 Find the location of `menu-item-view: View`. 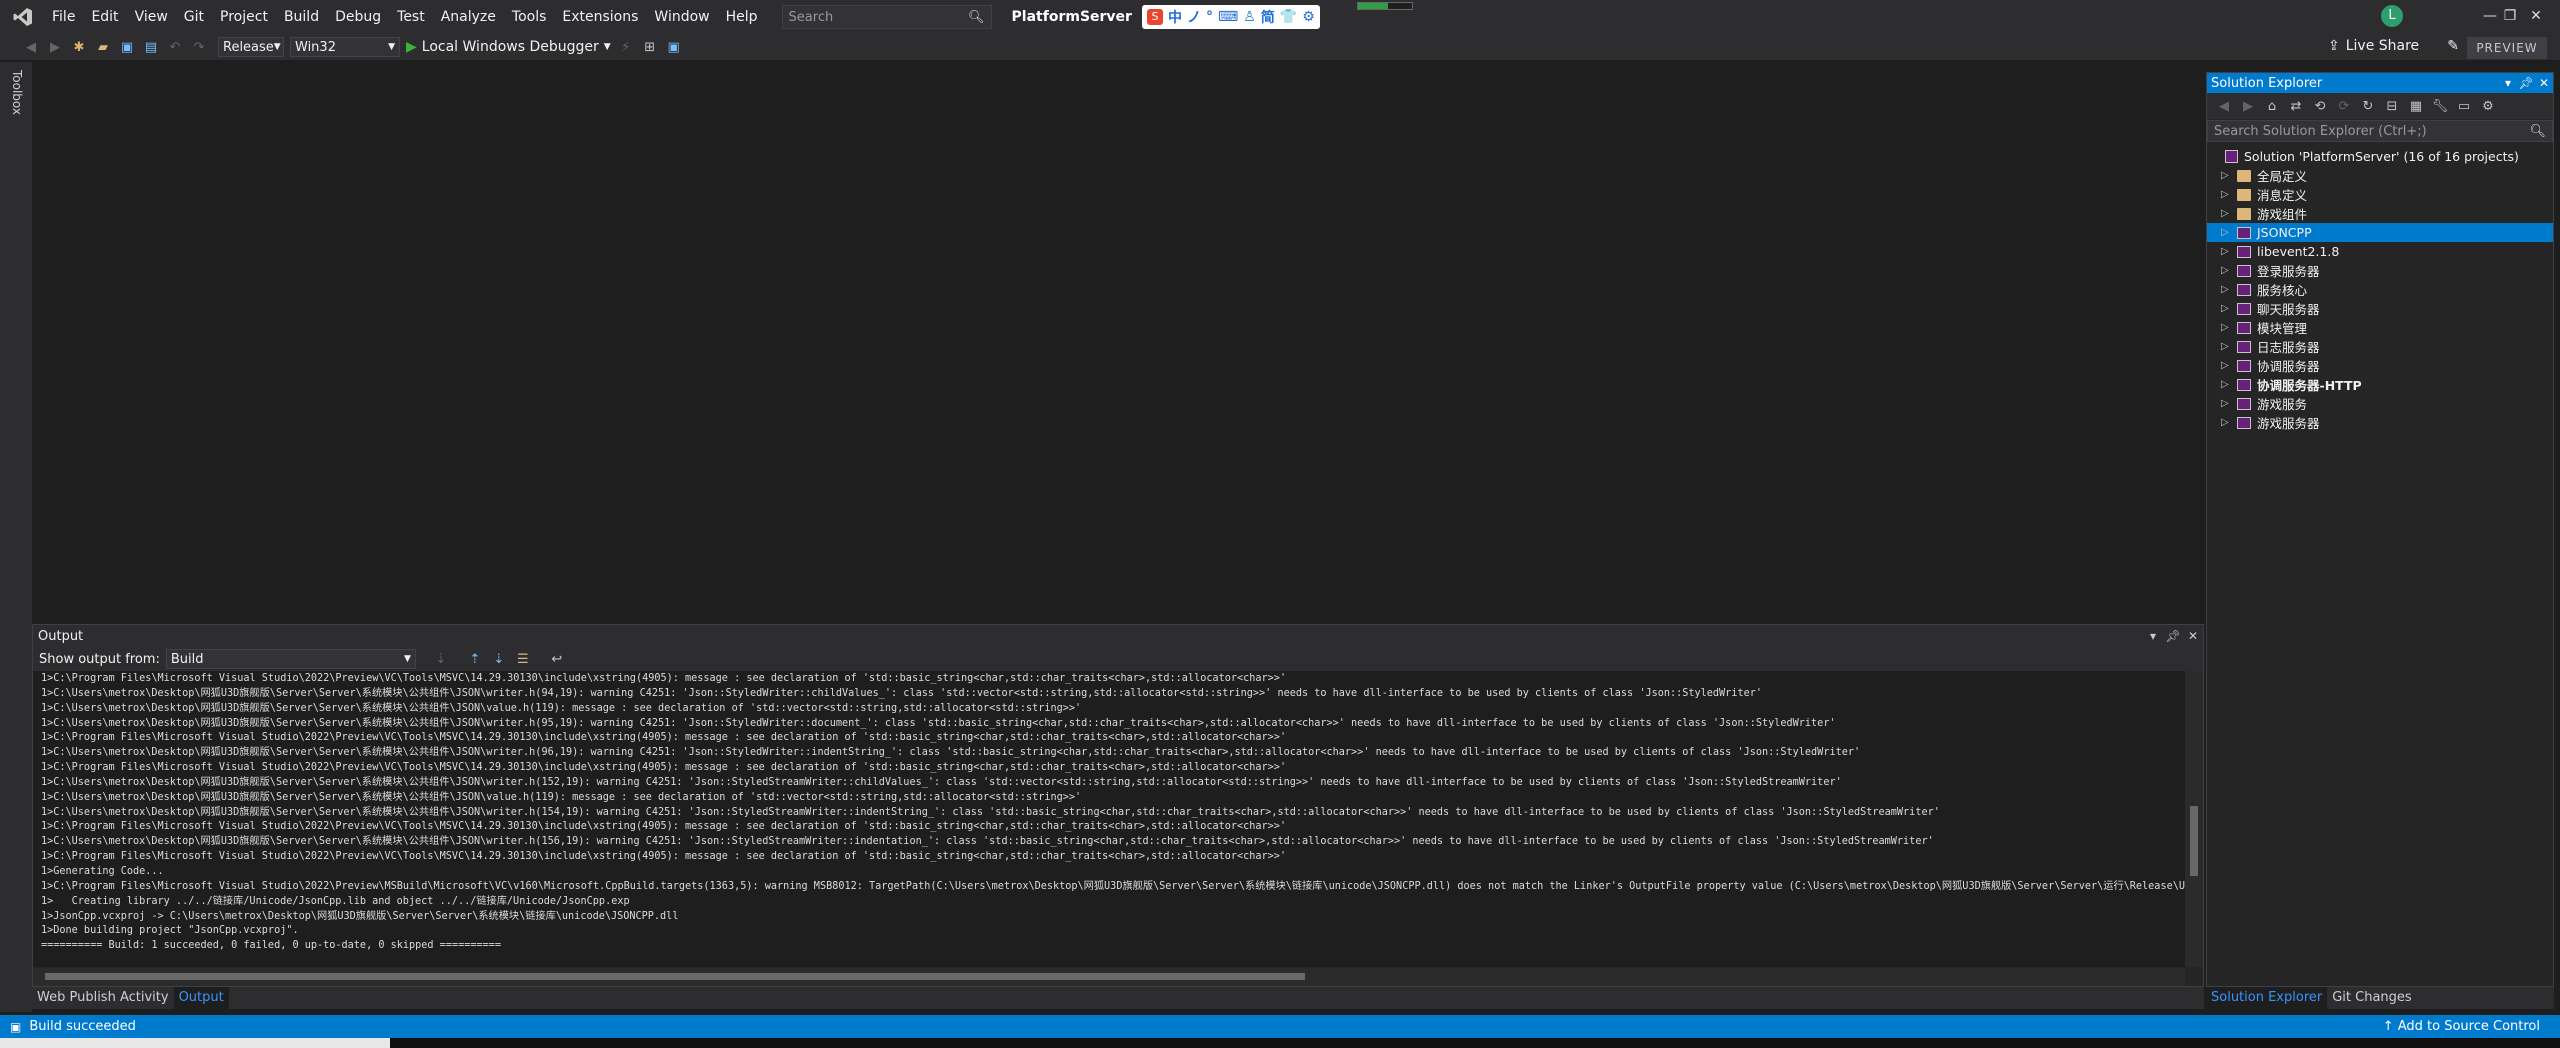

menu-item-view: View is located at coordinates (151, 17).